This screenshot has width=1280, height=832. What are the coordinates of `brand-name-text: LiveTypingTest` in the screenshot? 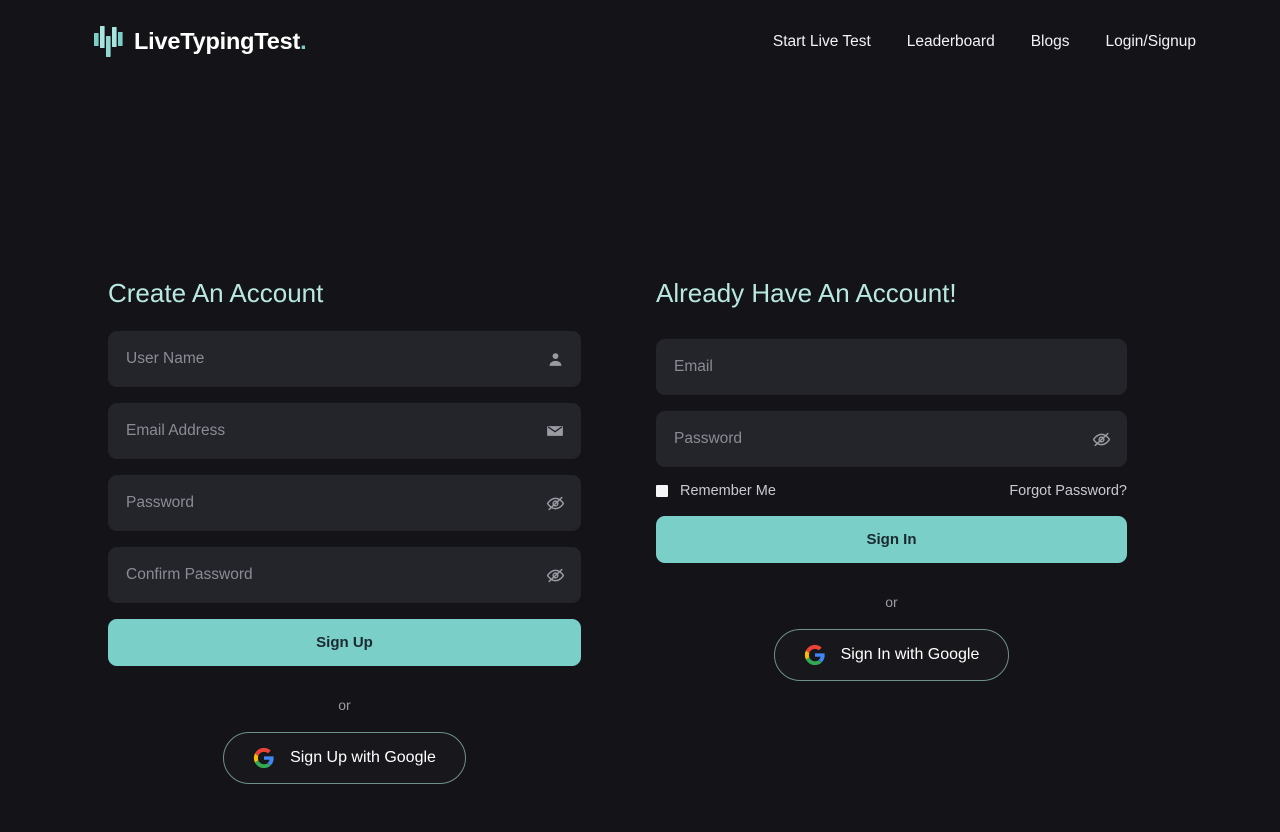 It's located at (217, 41).